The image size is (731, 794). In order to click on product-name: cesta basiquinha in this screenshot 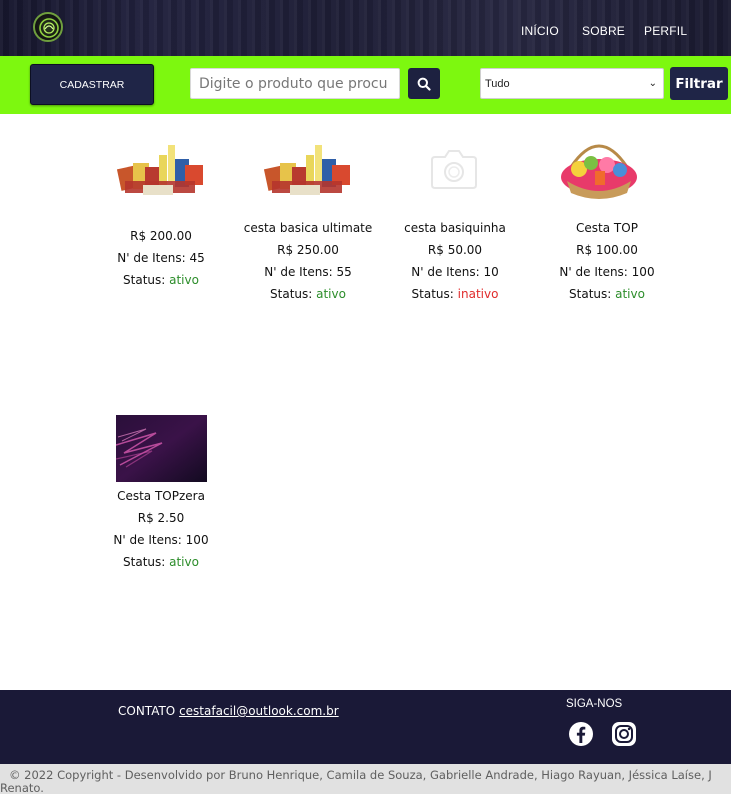, I will do `click(455, 228)`.